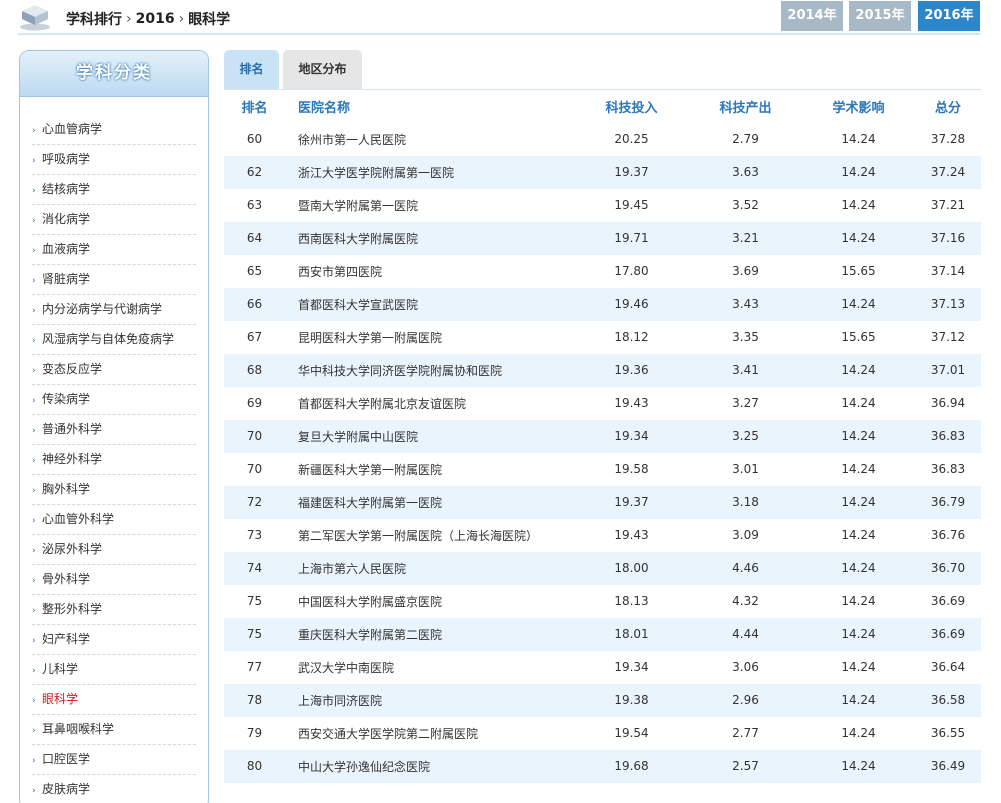 The image size is (1001, 803). What do you see at coordinates (114, 550) in the screenshot?
I see `sidebar-item: › 泌尿外科学` at bounding box center [114, 550].